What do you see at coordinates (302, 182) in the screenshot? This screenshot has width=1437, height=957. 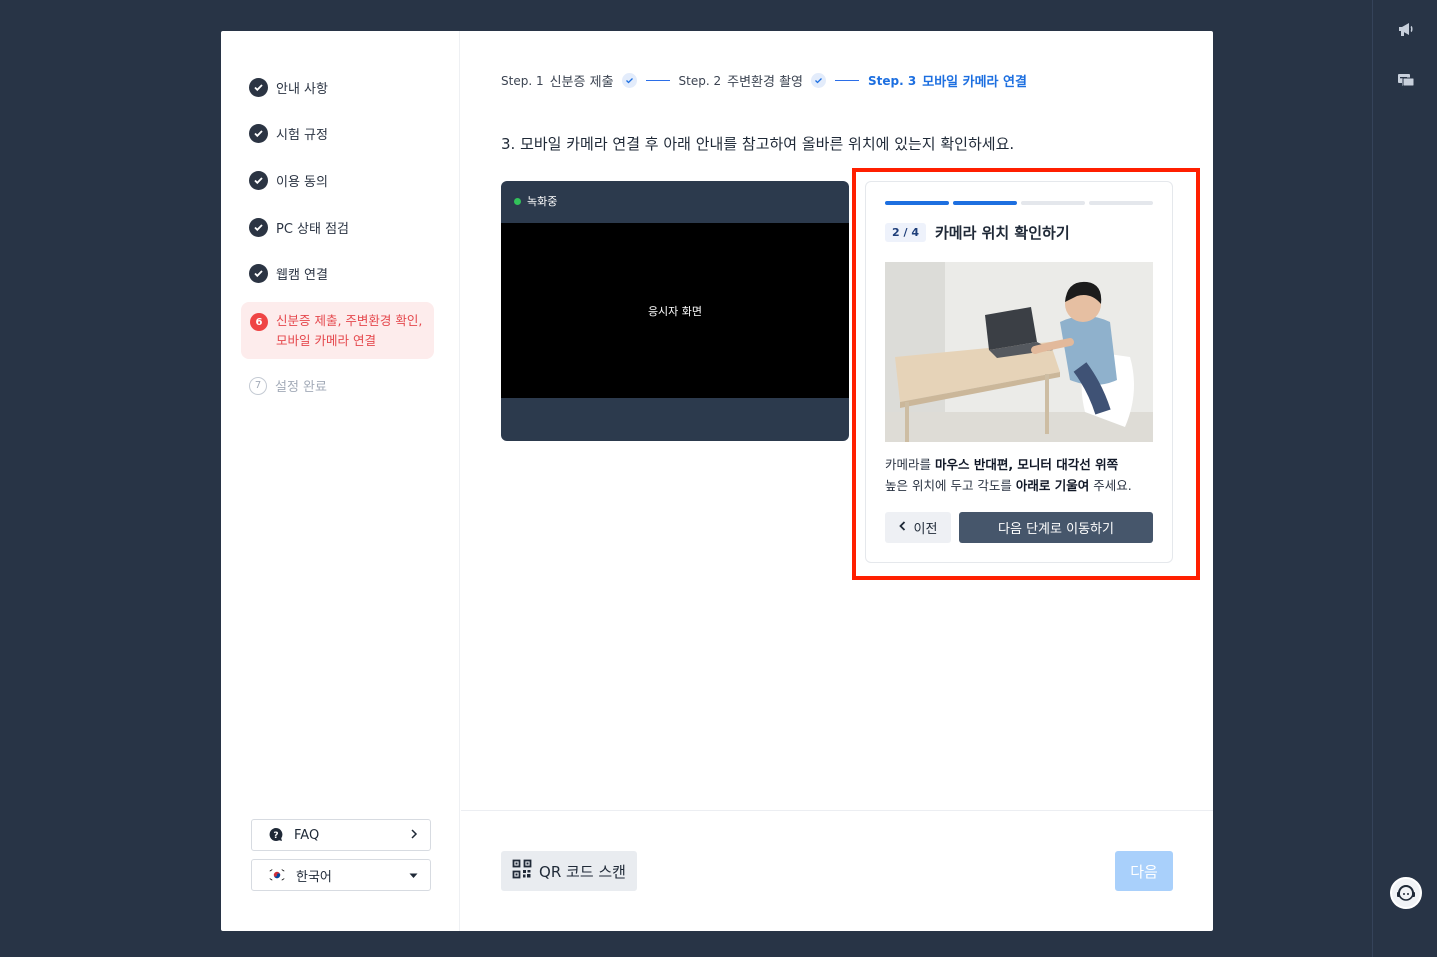 I see `sidebar-step-label: 이용 동의` at bounding box center [302, 182].